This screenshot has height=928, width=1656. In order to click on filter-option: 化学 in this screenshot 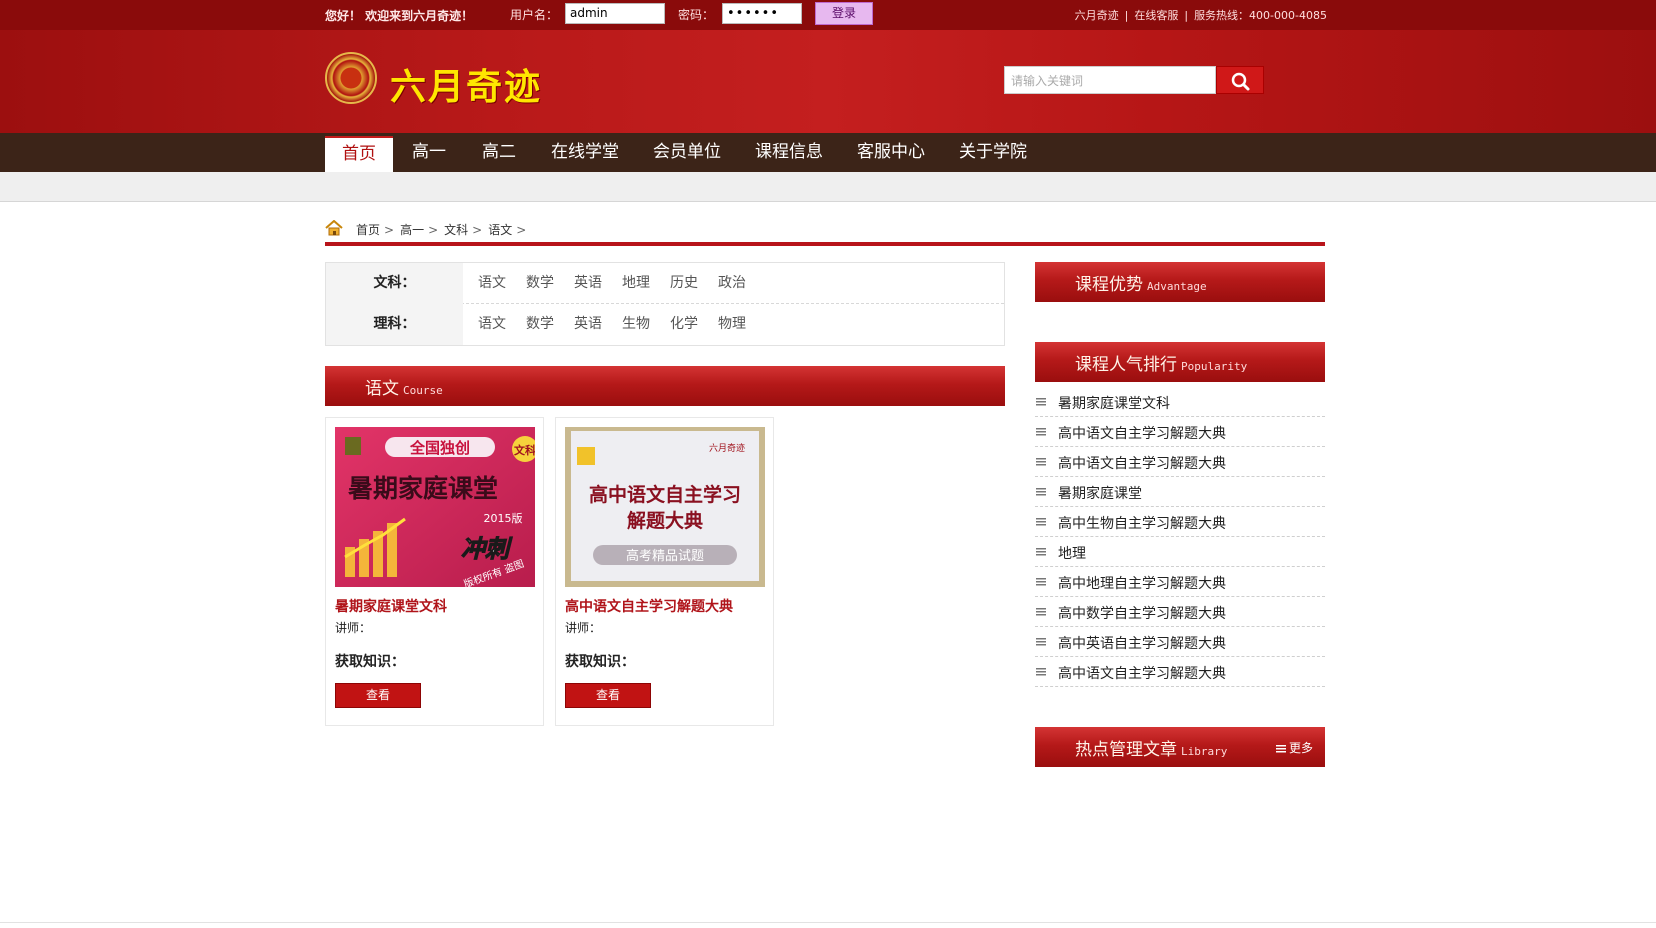, I will do `click(684, 324)`.